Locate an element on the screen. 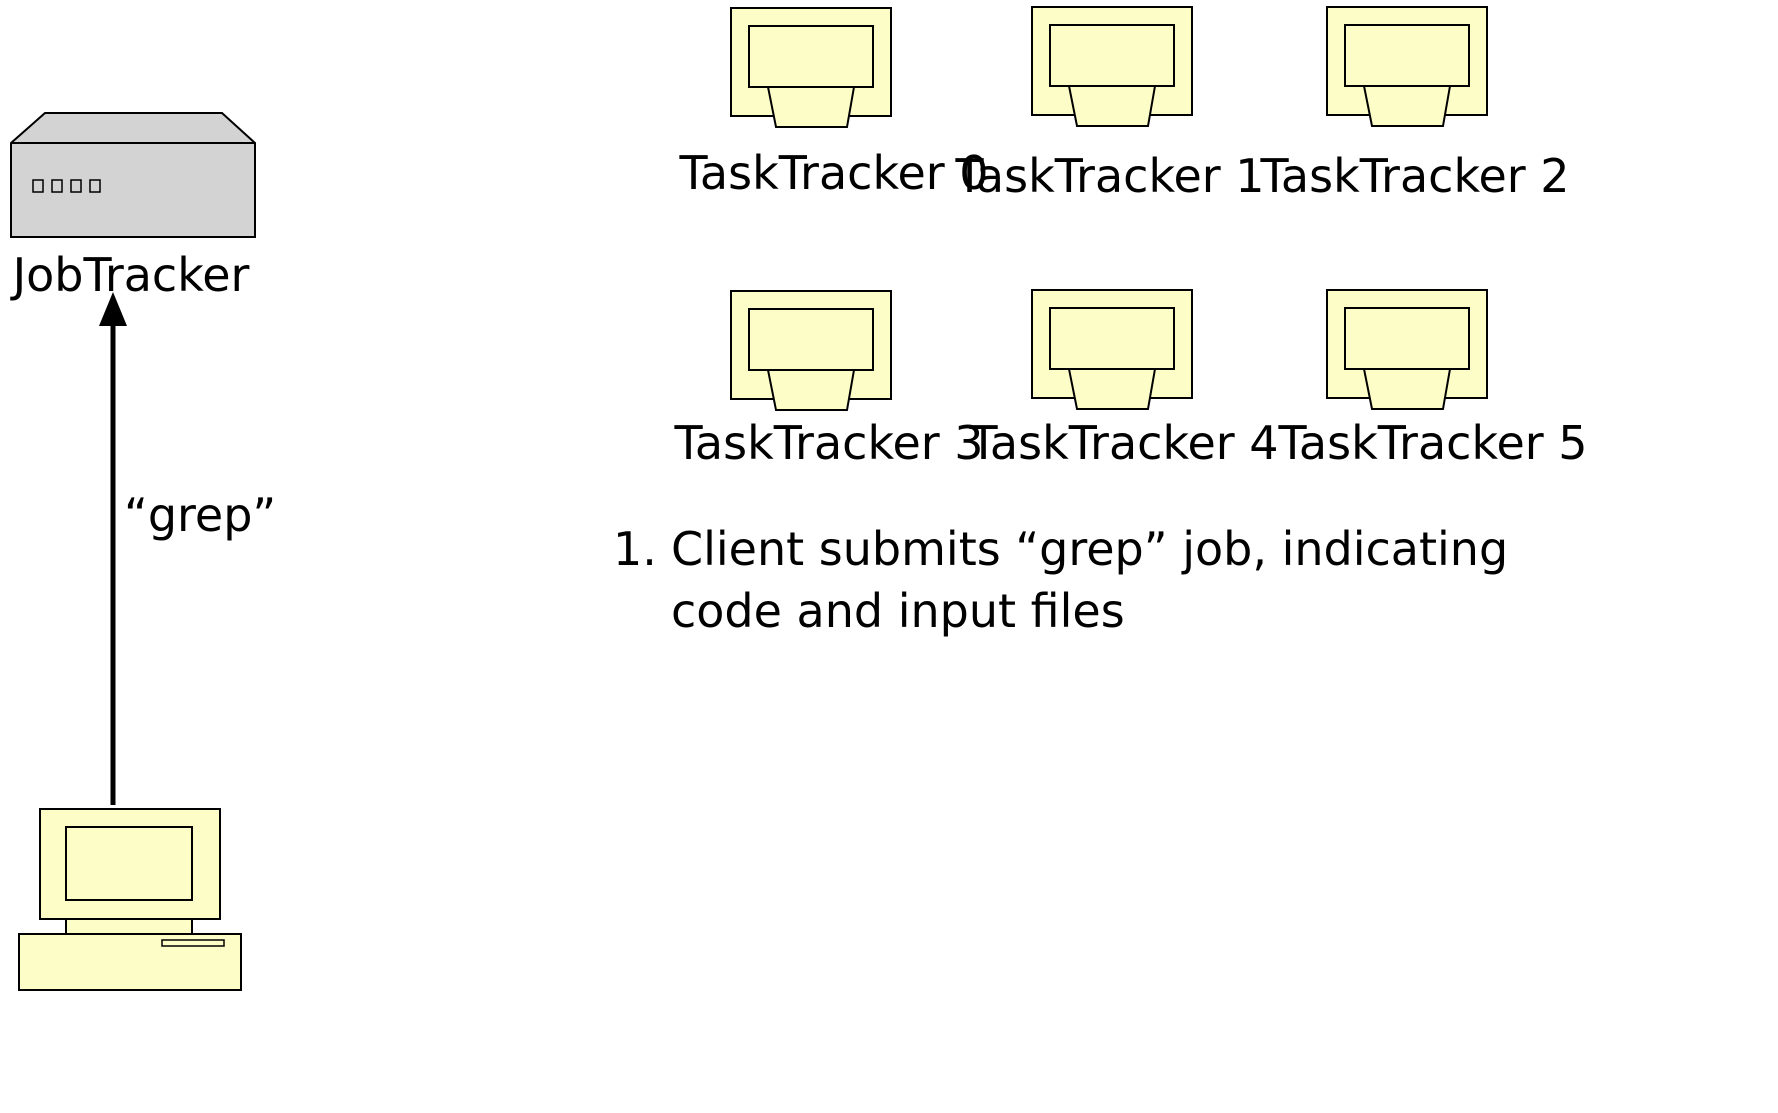 The height and width of the screenshot is (1113, 1778). task-tracker-label: TaskTracker 3 is located at coordinates (829, 443).